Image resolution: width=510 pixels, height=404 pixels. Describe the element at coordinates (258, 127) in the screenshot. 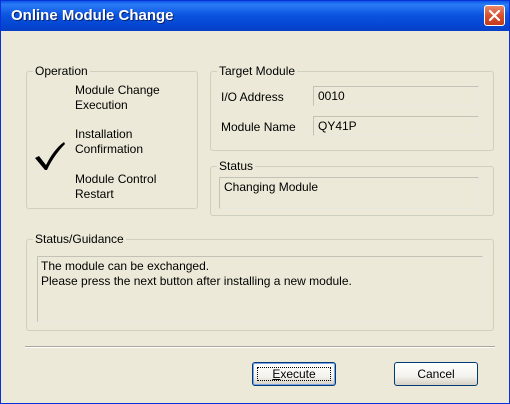

I see `module-name-label: Module Name` at that location.